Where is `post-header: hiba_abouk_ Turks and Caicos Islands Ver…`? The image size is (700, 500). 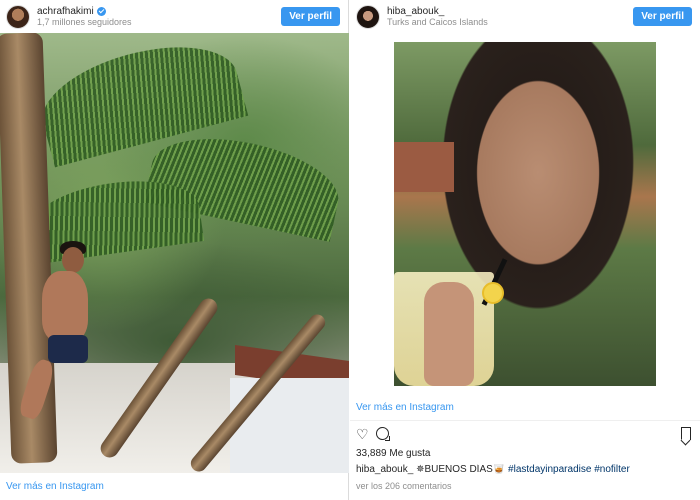
post-header: hiba_abouk_ Turks and Caicos Islands Ver… is located at coordinates (525, 16).